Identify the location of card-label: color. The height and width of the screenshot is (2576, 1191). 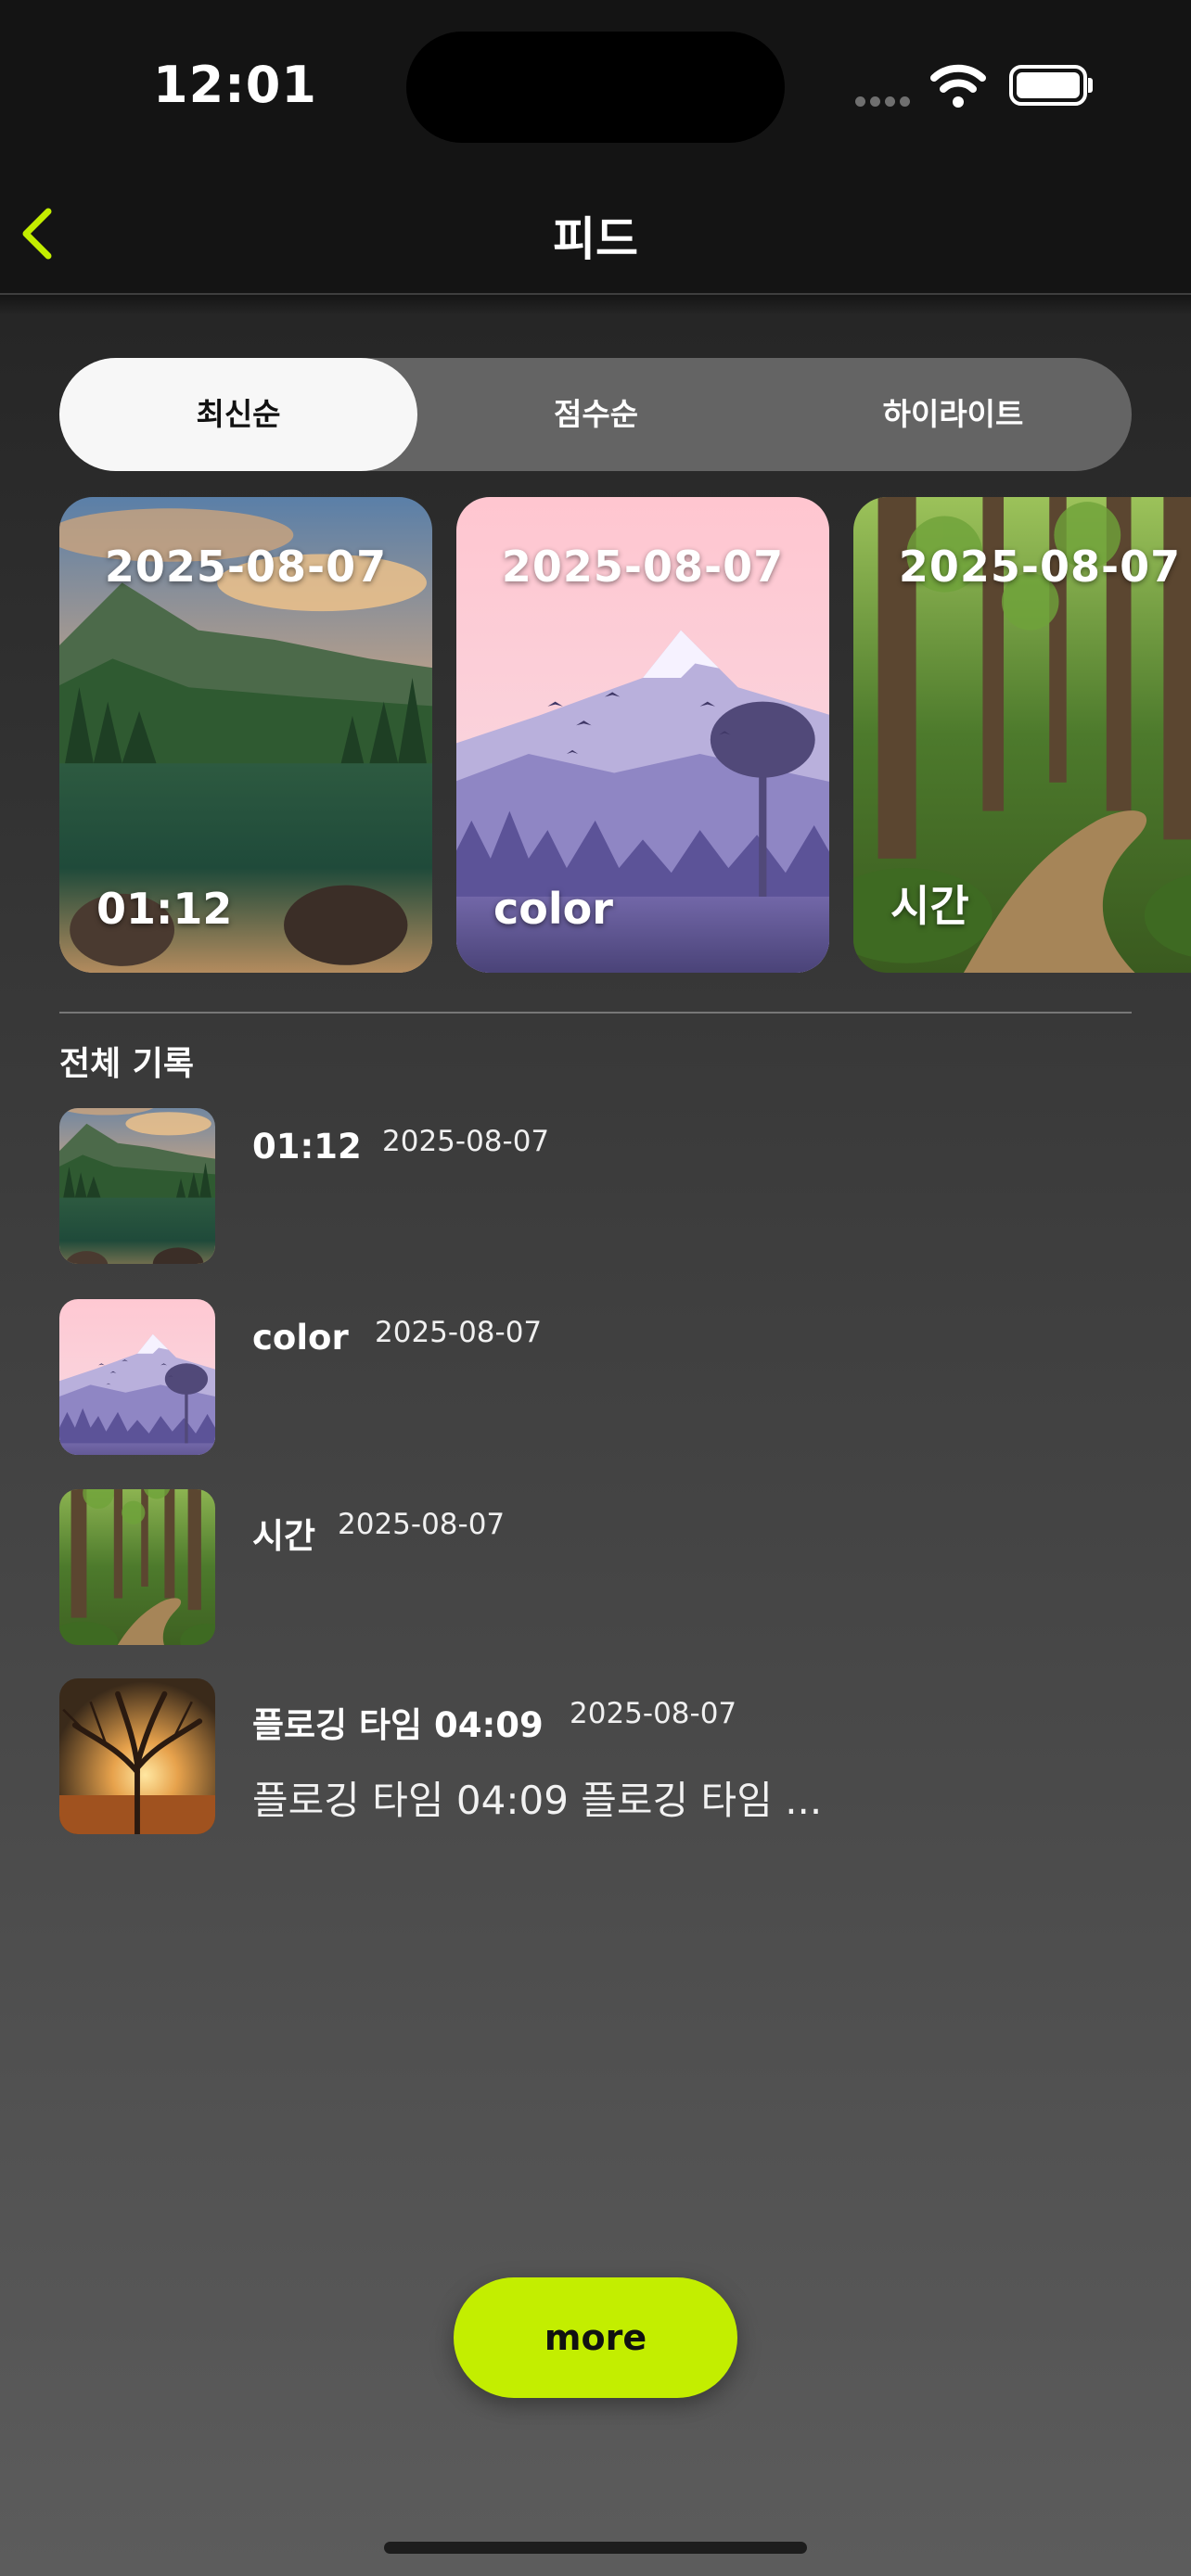
(553, 909).